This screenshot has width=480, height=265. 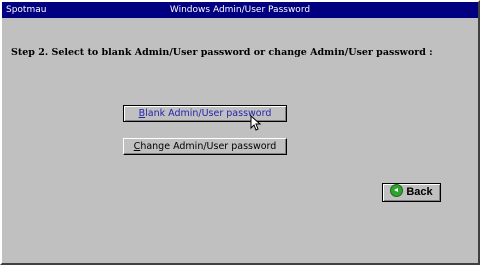 I want to click on back-button: Back, so click(x=411, y=192).